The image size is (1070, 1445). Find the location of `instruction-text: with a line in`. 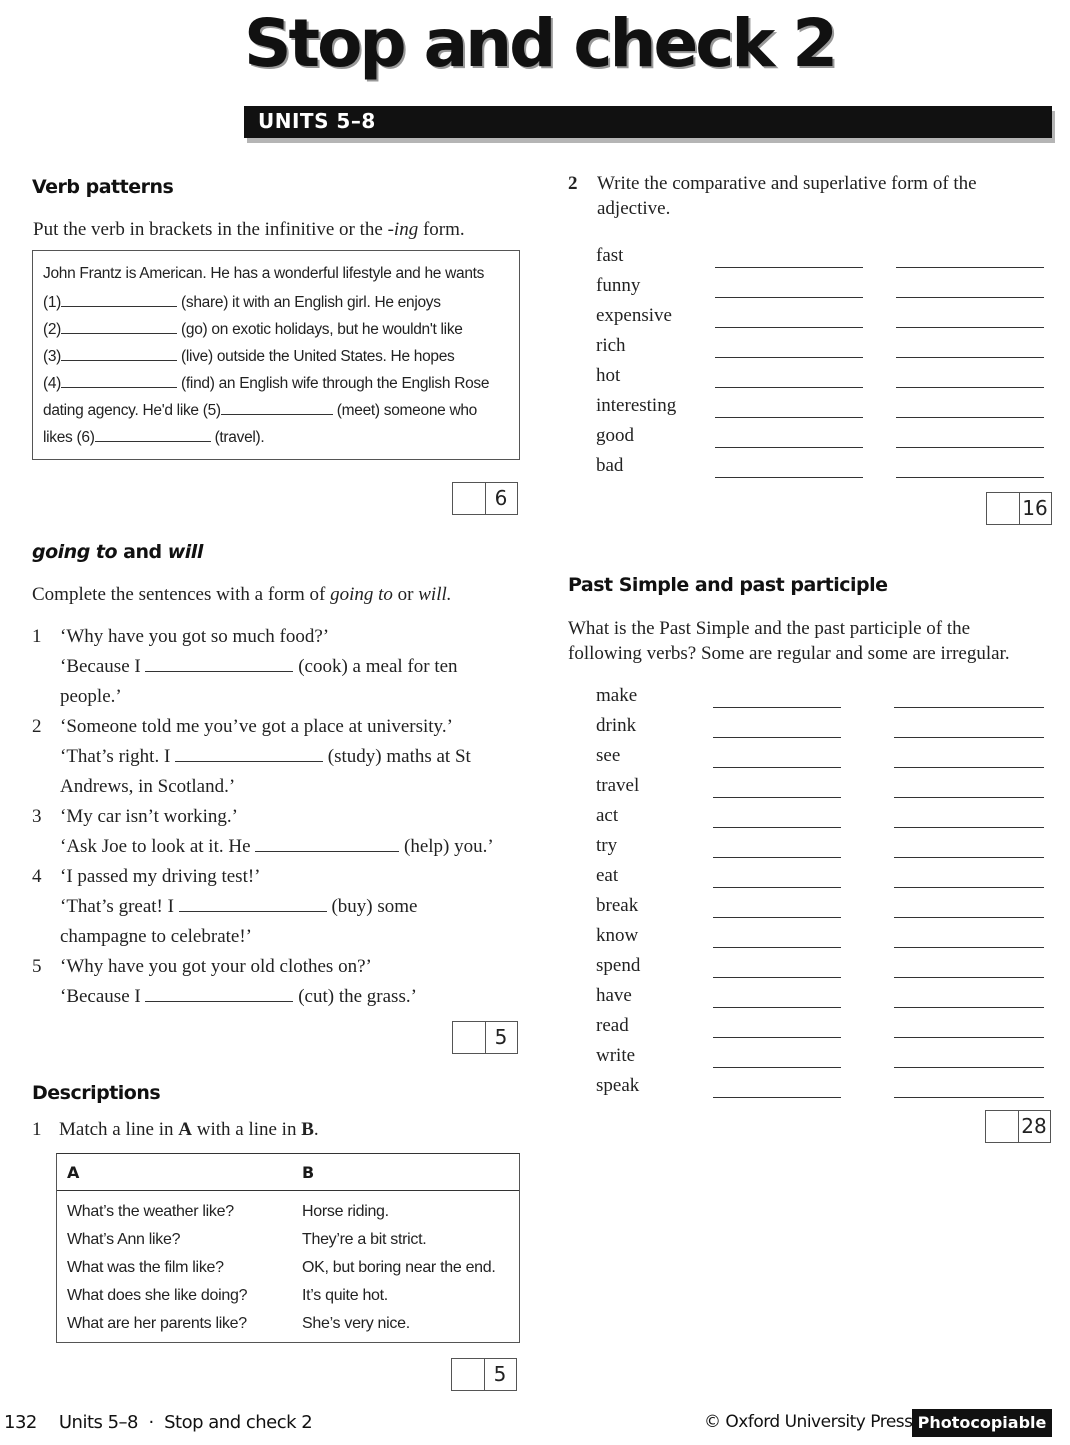

instruction-text: with a line in is located at coordinates (246, 1129).